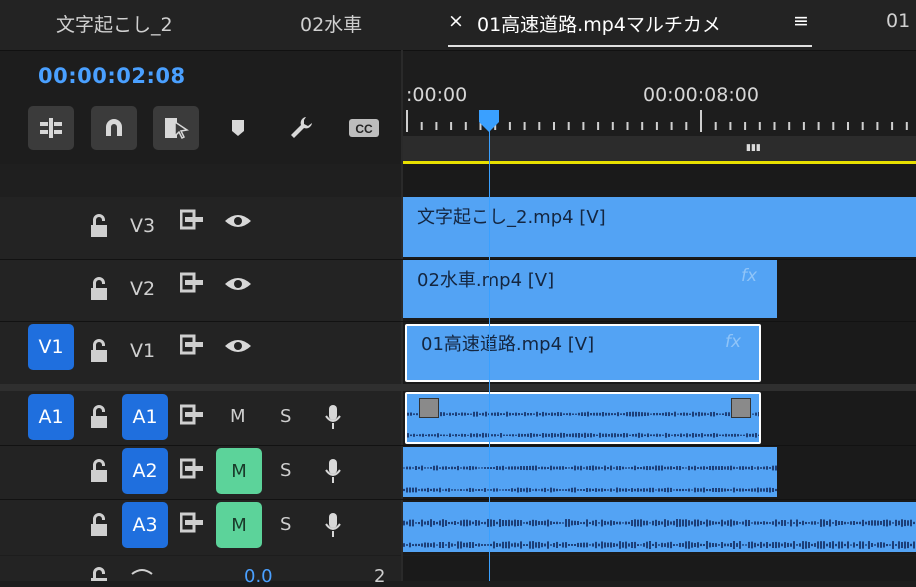  I want to click on tab-menu-icon: ≡, so click(801, 21).